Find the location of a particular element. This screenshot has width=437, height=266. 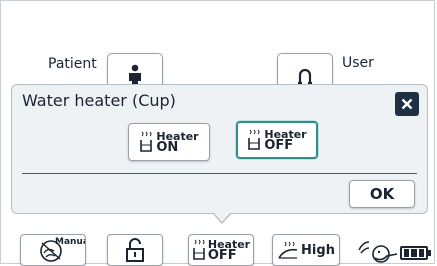

lock-button is located at coordinates (135, 250).